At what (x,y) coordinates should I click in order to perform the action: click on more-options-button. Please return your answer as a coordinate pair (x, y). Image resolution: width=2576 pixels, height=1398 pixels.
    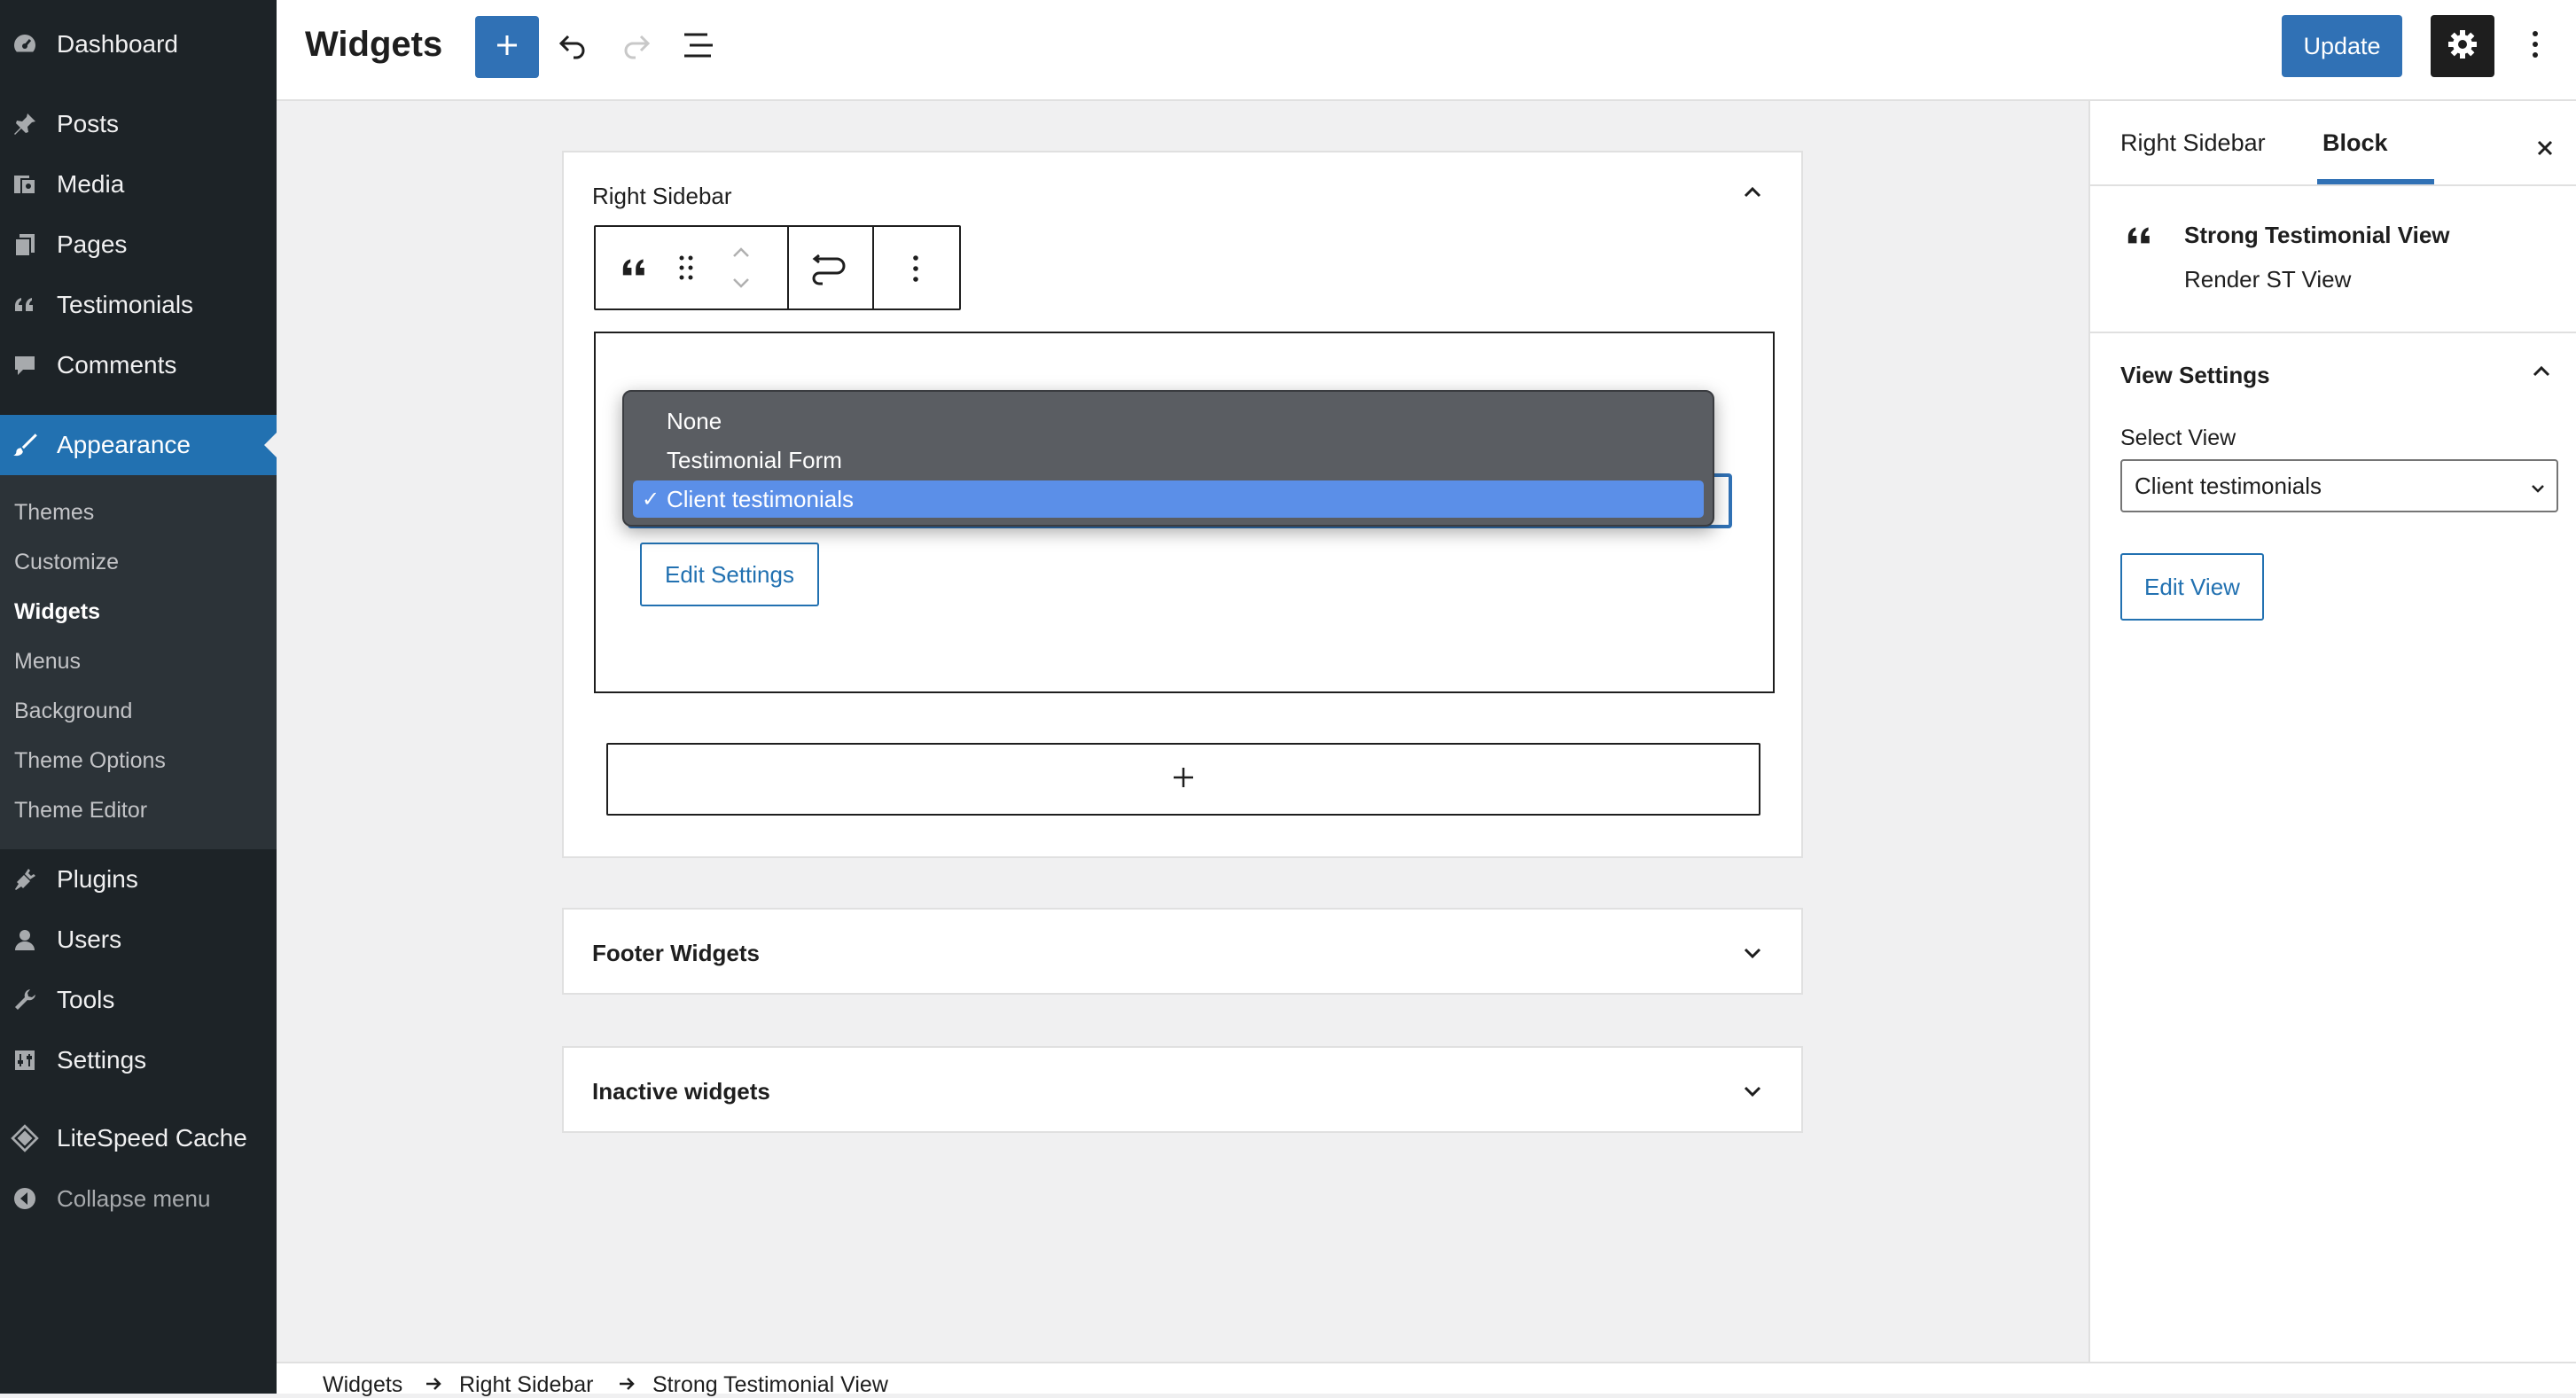
    Looking at the image, I should click on (2535, 46).